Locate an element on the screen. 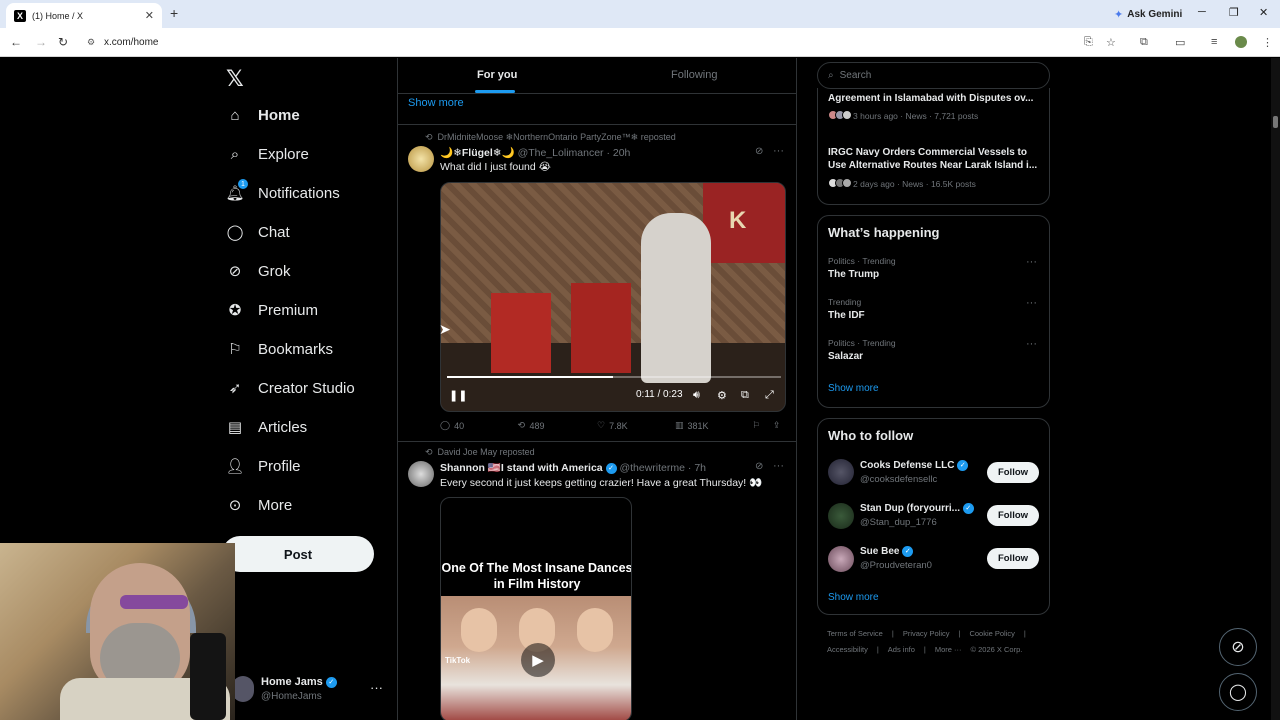 This screenshot has height=720, width=1280. video-progress-bar is located at coordinates (614, 377).